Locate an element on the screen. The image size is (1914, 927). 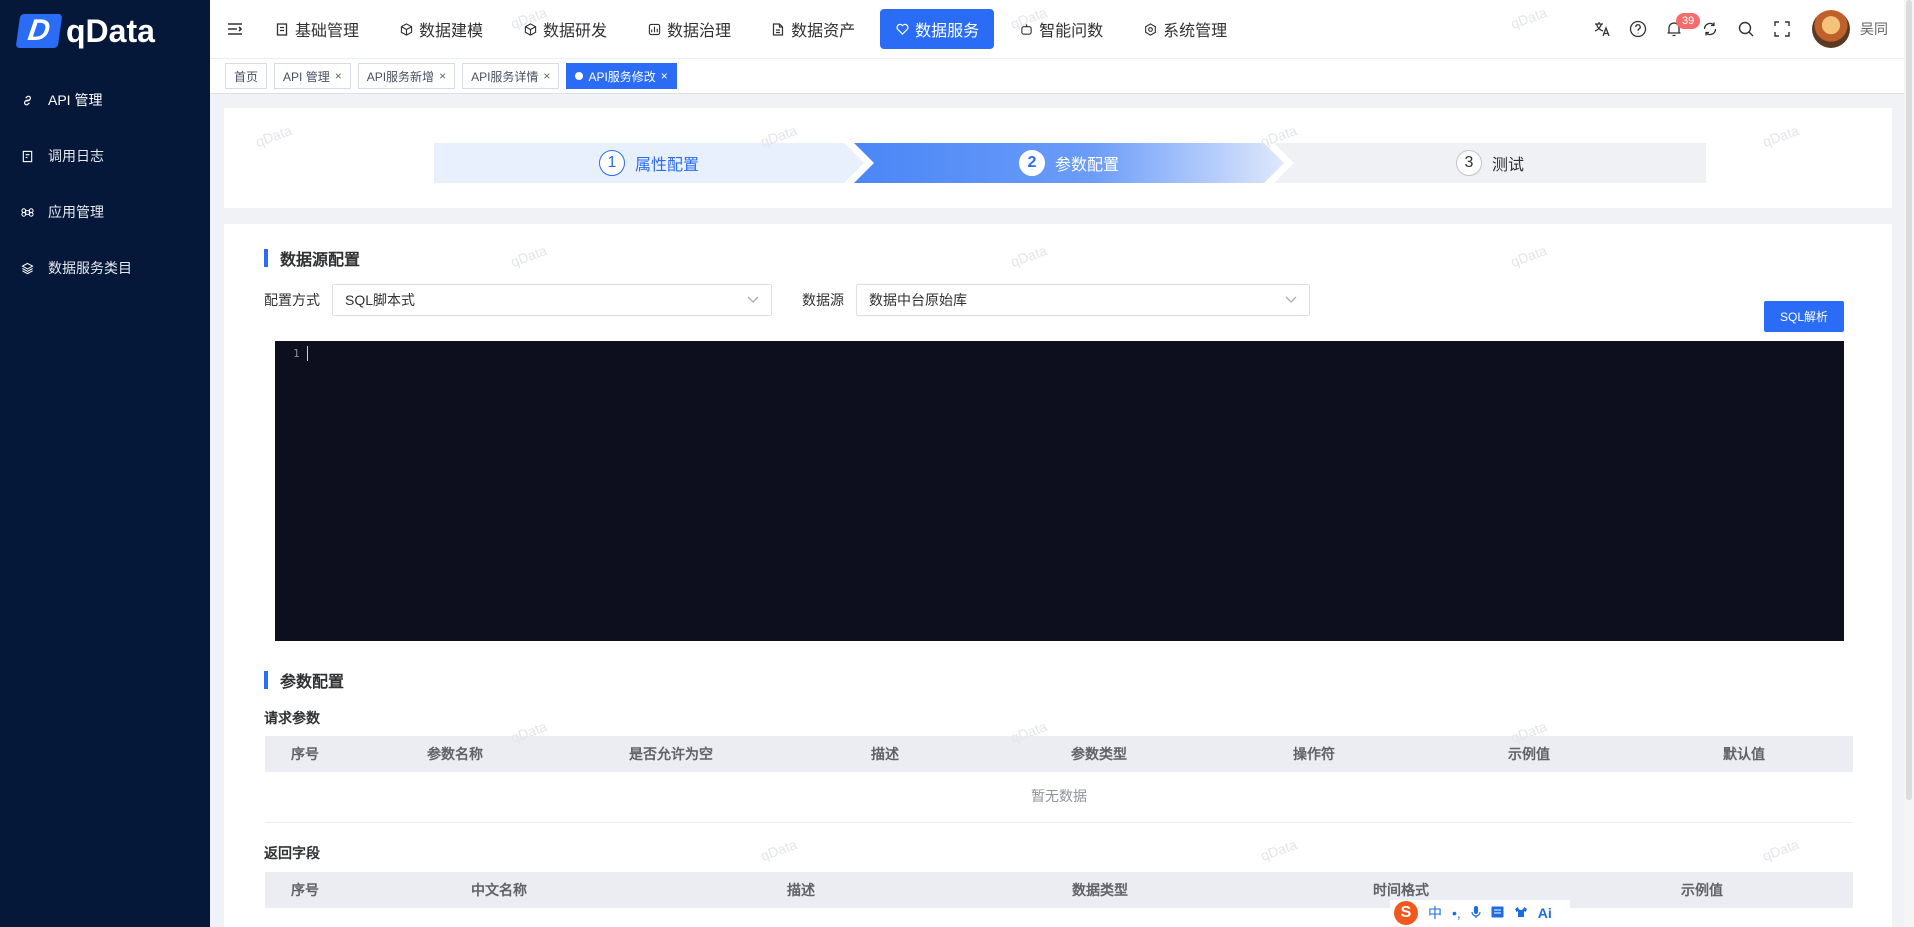
nav-data-governance: 数据治理 is located at coordinates (689, 29).